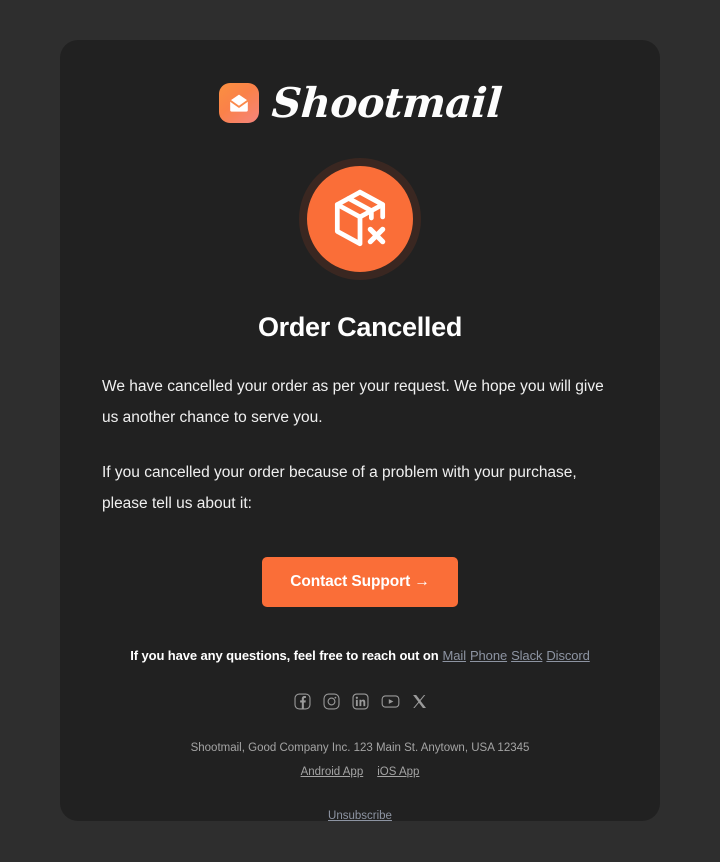 The image size is (720, 862). Describe the element at coordinates (419, 701) in the screenshot. I see `x-twitter-icon` at that location.